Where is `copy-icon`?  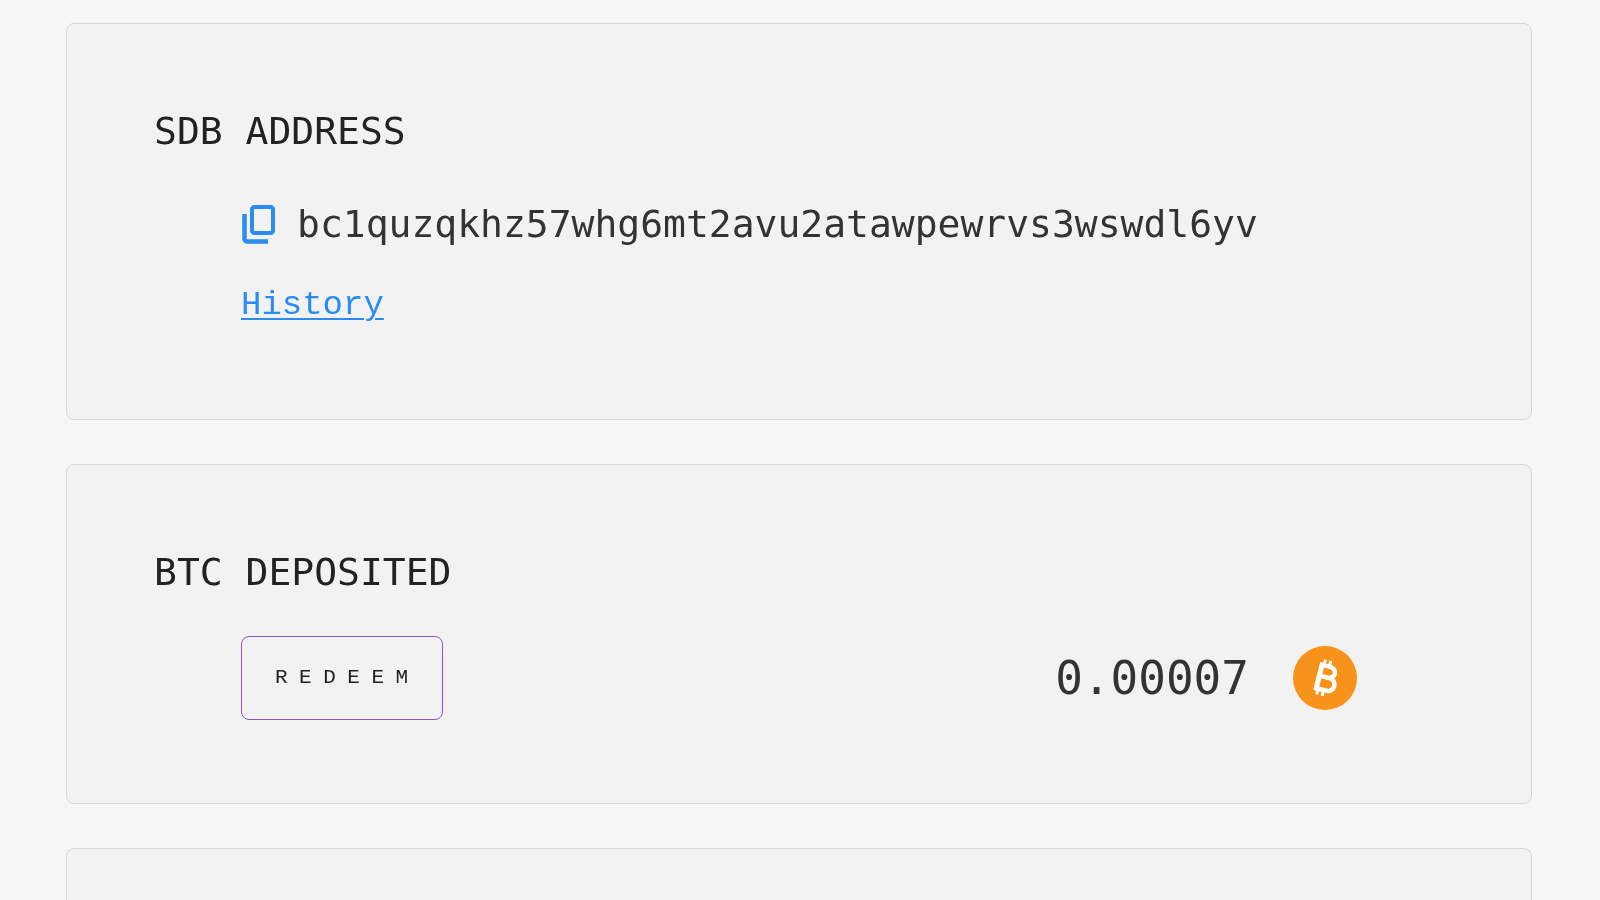
copy-icon is located at coordinates (258, 224).